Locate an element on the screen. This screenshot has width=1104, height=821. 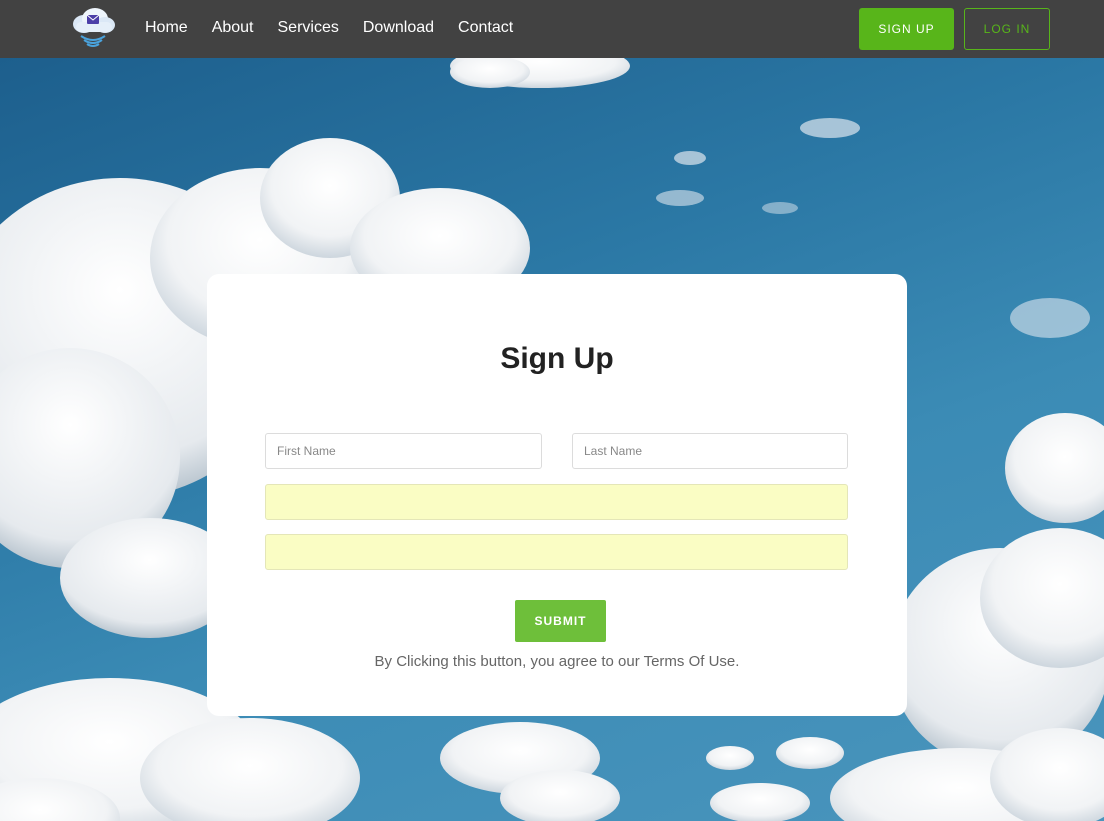
last-name-field is located at coordinates (710, 451).